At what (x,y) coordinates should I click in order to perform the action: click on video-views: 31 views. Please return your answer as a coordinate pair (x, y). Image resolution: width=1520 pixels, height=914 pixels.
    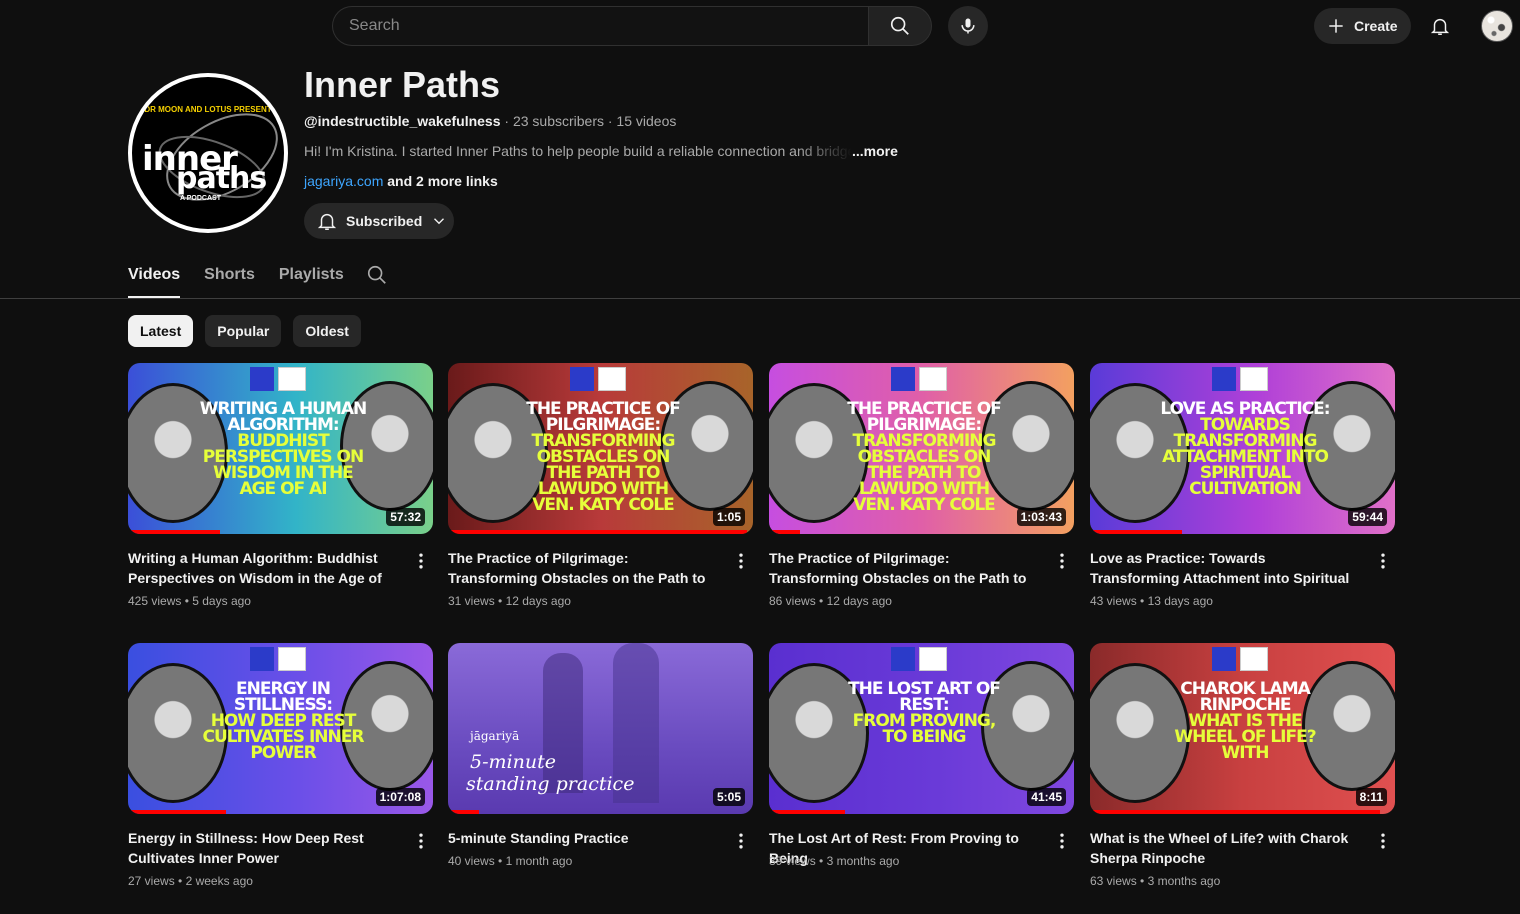
    Looking at the image, I should click on (471, 601).